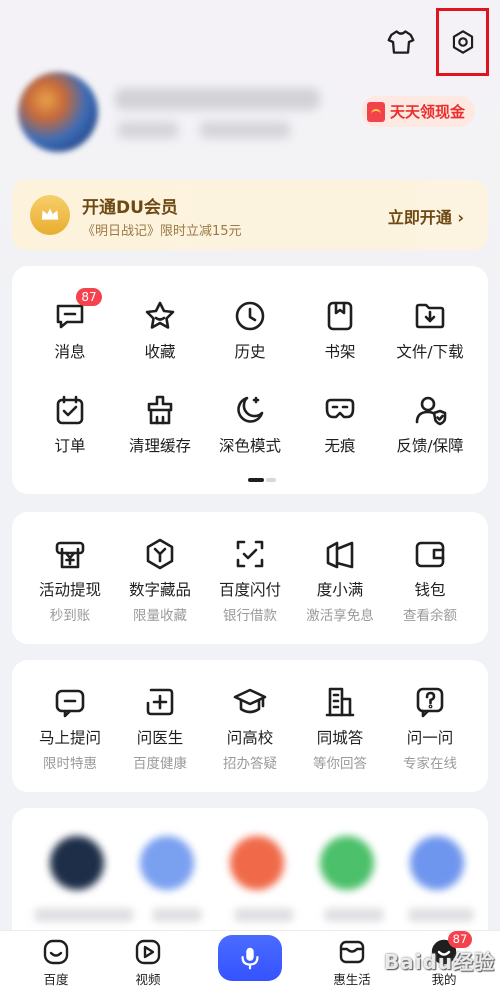 The width and height of the screenshot is (500, 987). I want to click on tool-dark-mode: 深色模式, so click(250, 423).